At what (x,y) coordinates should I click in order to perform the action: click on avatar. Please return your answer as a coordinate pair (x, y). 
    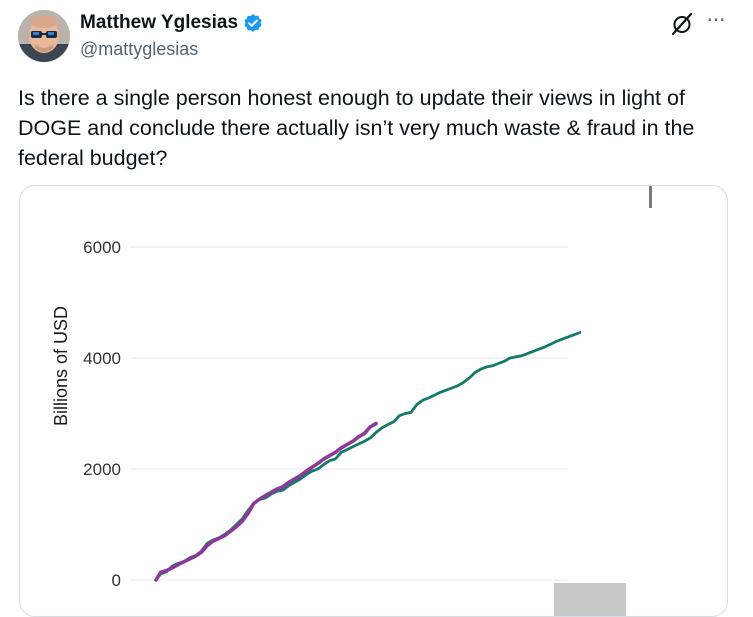
    Looking at the image, I should click on (44, 36).